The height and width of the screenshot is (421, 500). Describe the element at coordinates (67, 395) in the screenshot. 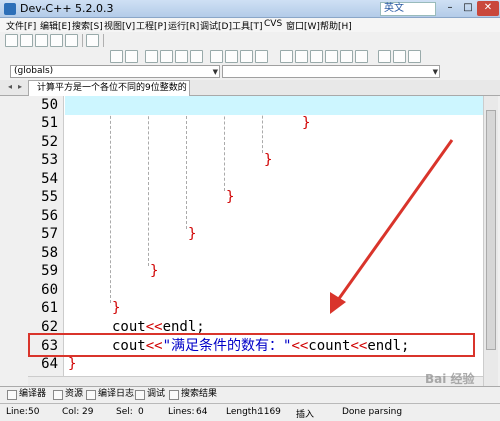

I see `tab-resources: 资源` at that location.